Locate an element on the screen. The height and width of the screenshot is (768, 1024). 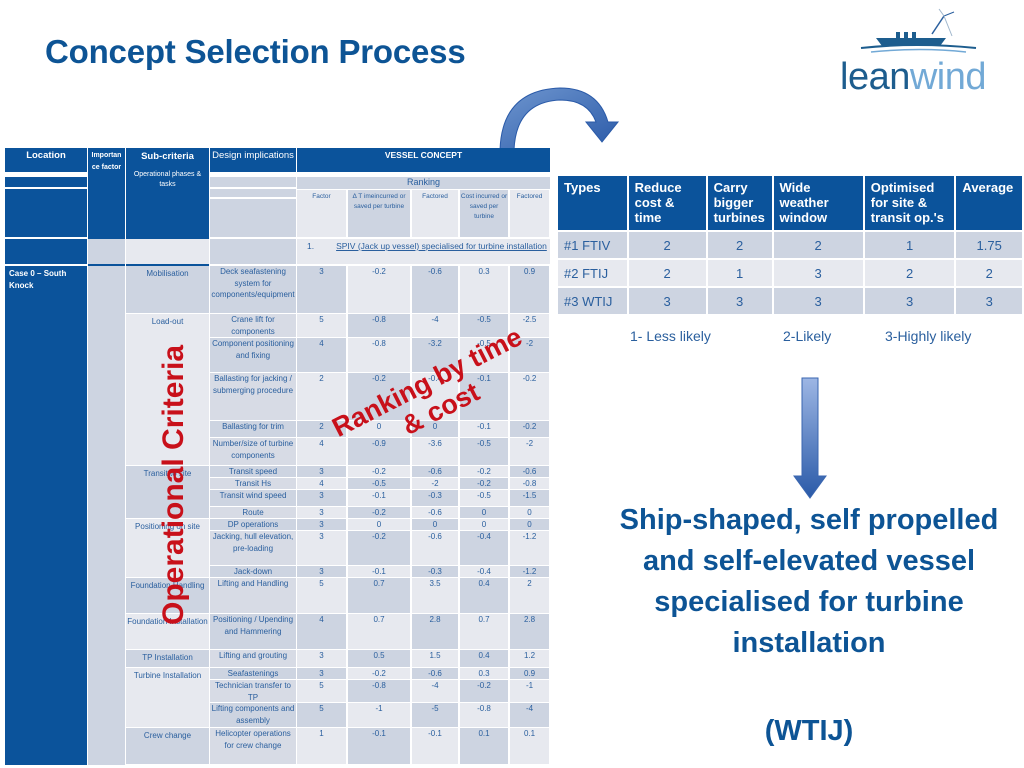
vessel-concept-header: VESSEL CONCEPT is located at coordinates (423, 160).